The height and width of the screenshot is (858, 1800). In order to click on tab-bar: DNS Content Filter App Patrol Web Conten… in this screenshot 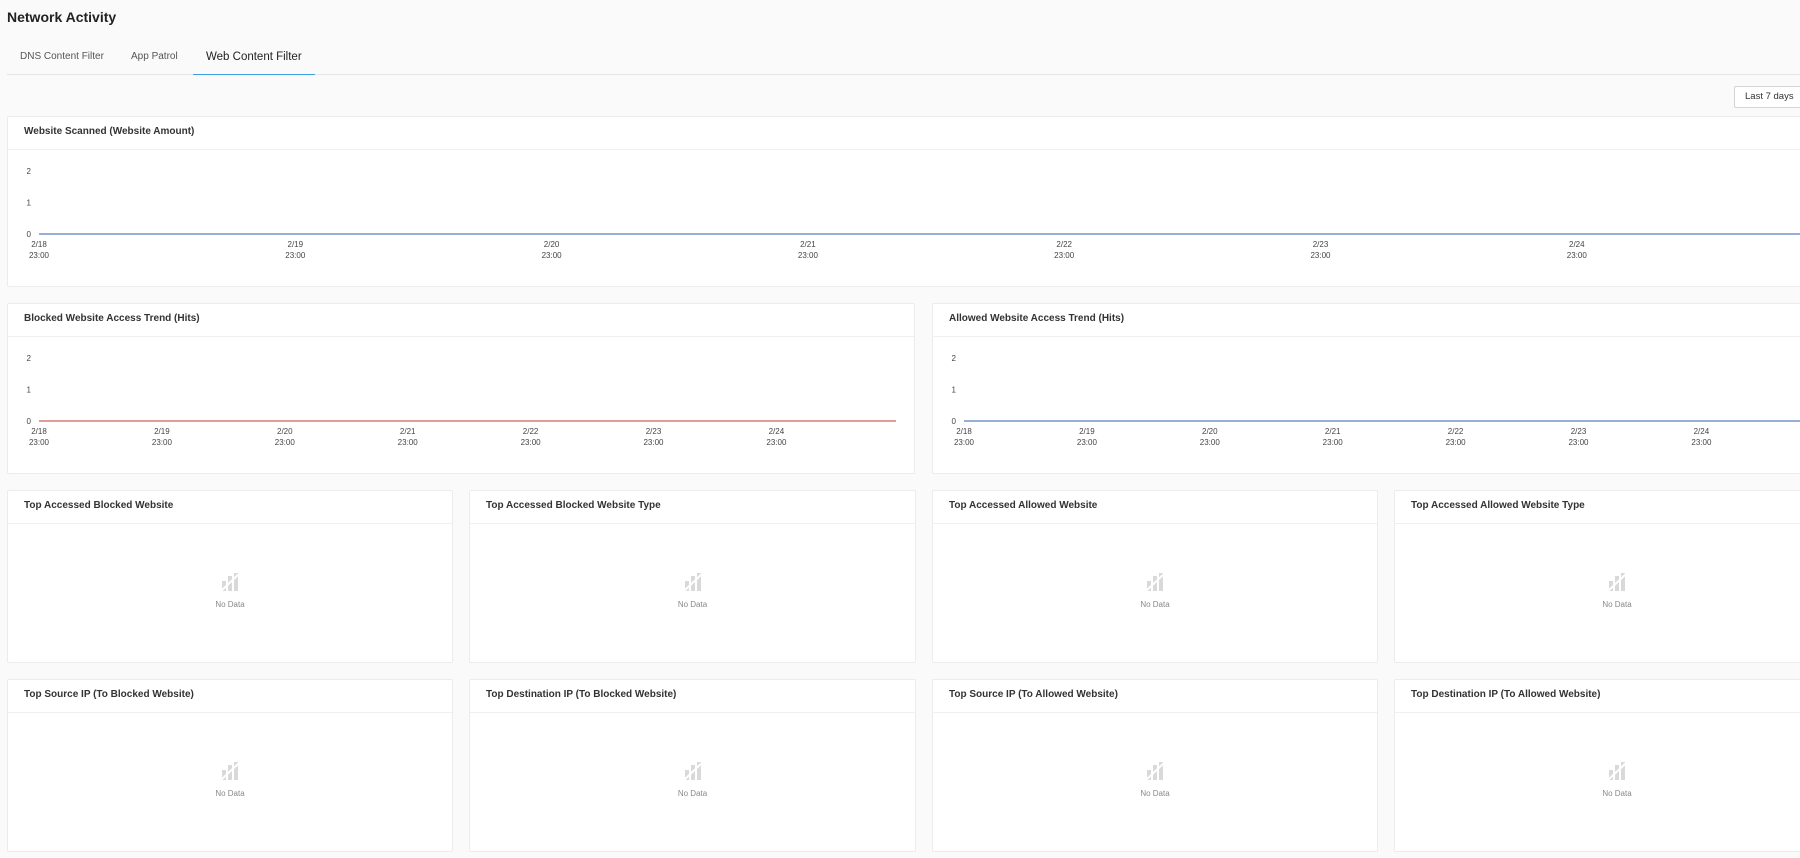, I will do `click(903, 61)`.